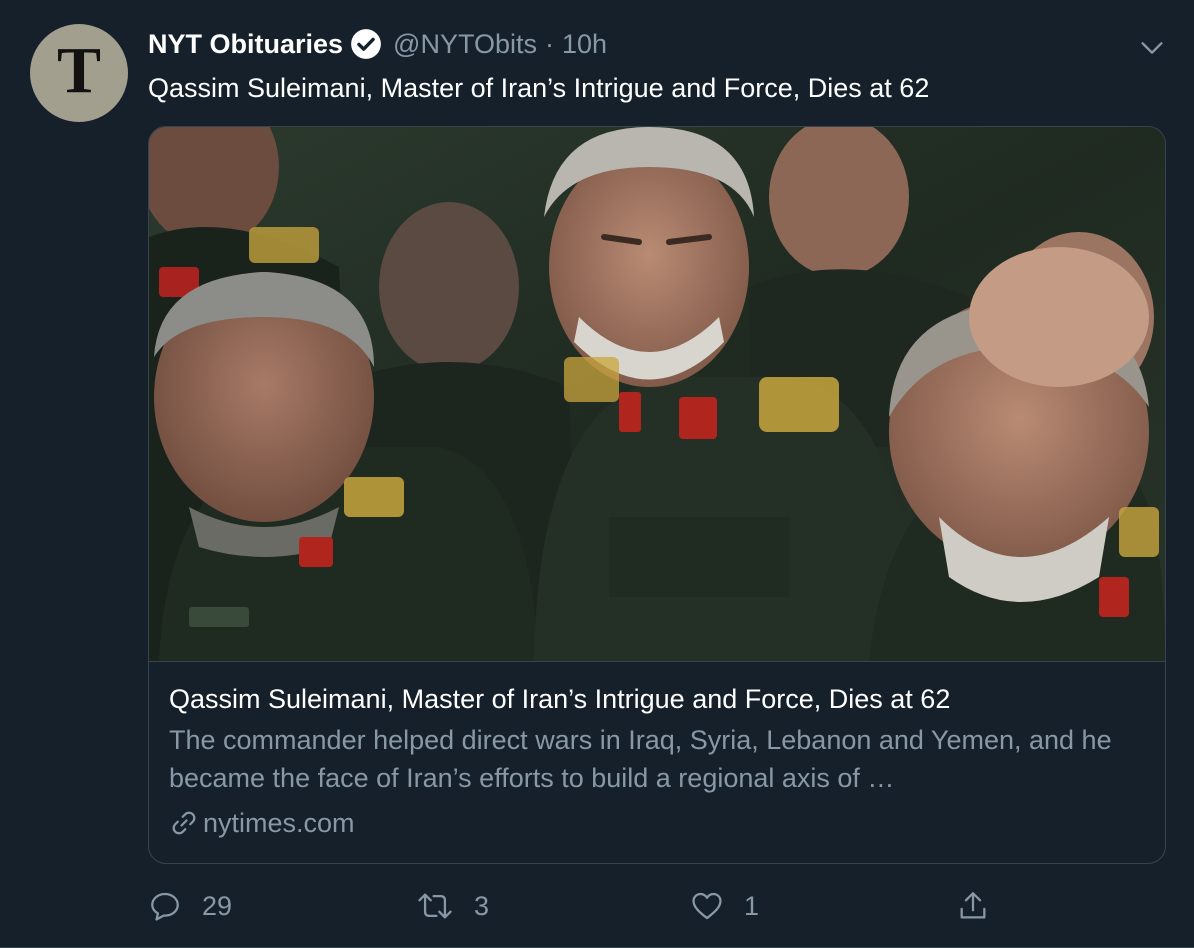 Image resolution: width=1194 pixels, height=948 pixels. I want to click on tweet-header: NYT Obituaries @NYTObits · 10h, so click(377, 44).